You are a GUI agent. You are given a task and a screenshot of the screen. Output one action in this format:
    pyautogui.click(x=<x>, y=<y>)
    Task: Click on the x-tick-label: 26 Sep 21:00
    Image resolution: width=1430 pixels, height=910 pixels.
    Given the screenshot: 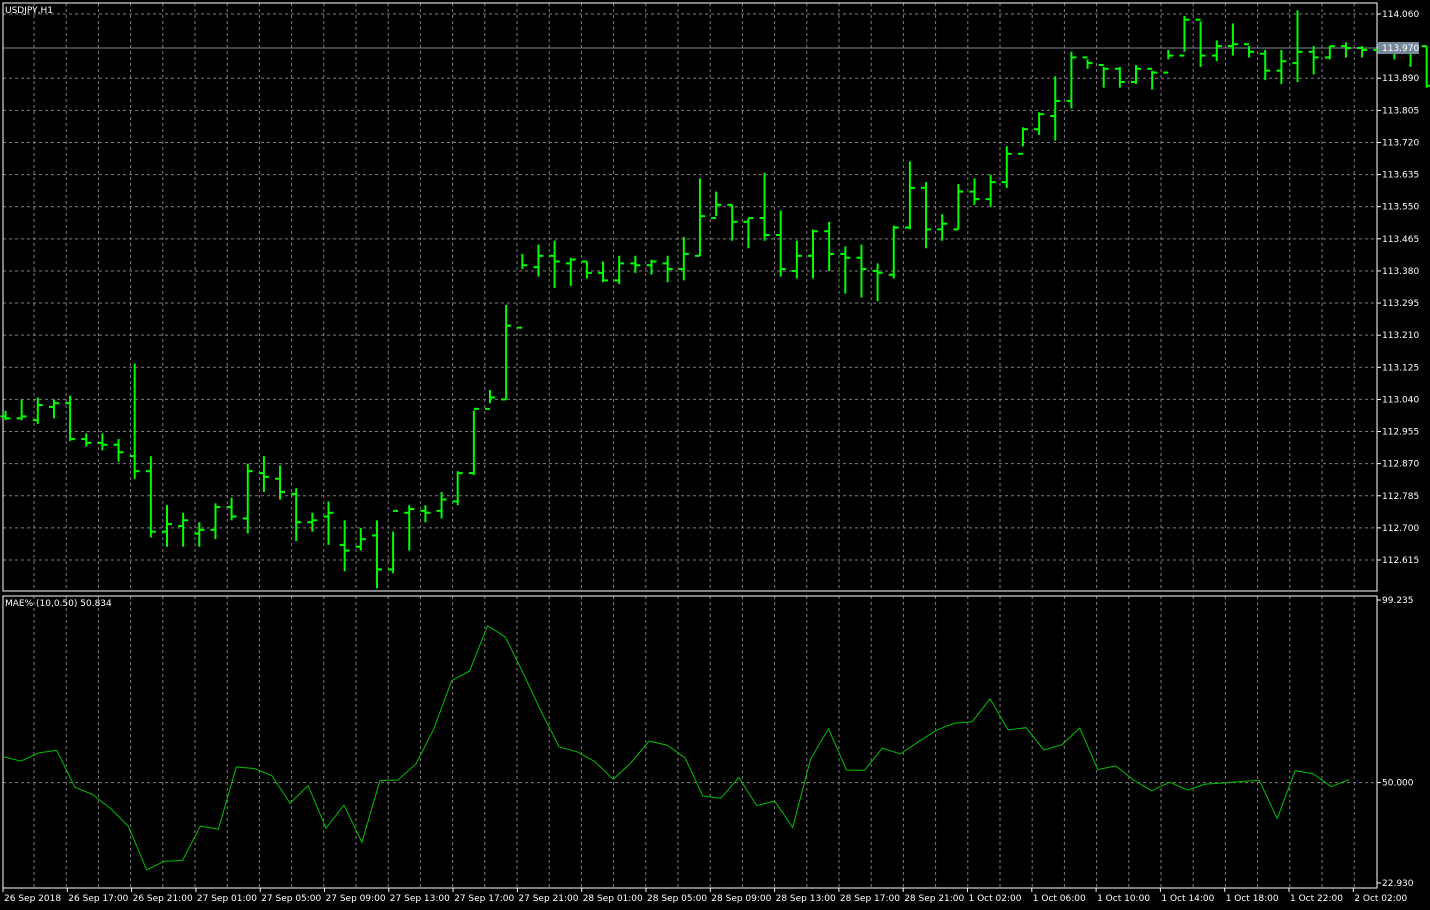 What is the action you would take?
    pyautogui.click(x=163, y=899)
    